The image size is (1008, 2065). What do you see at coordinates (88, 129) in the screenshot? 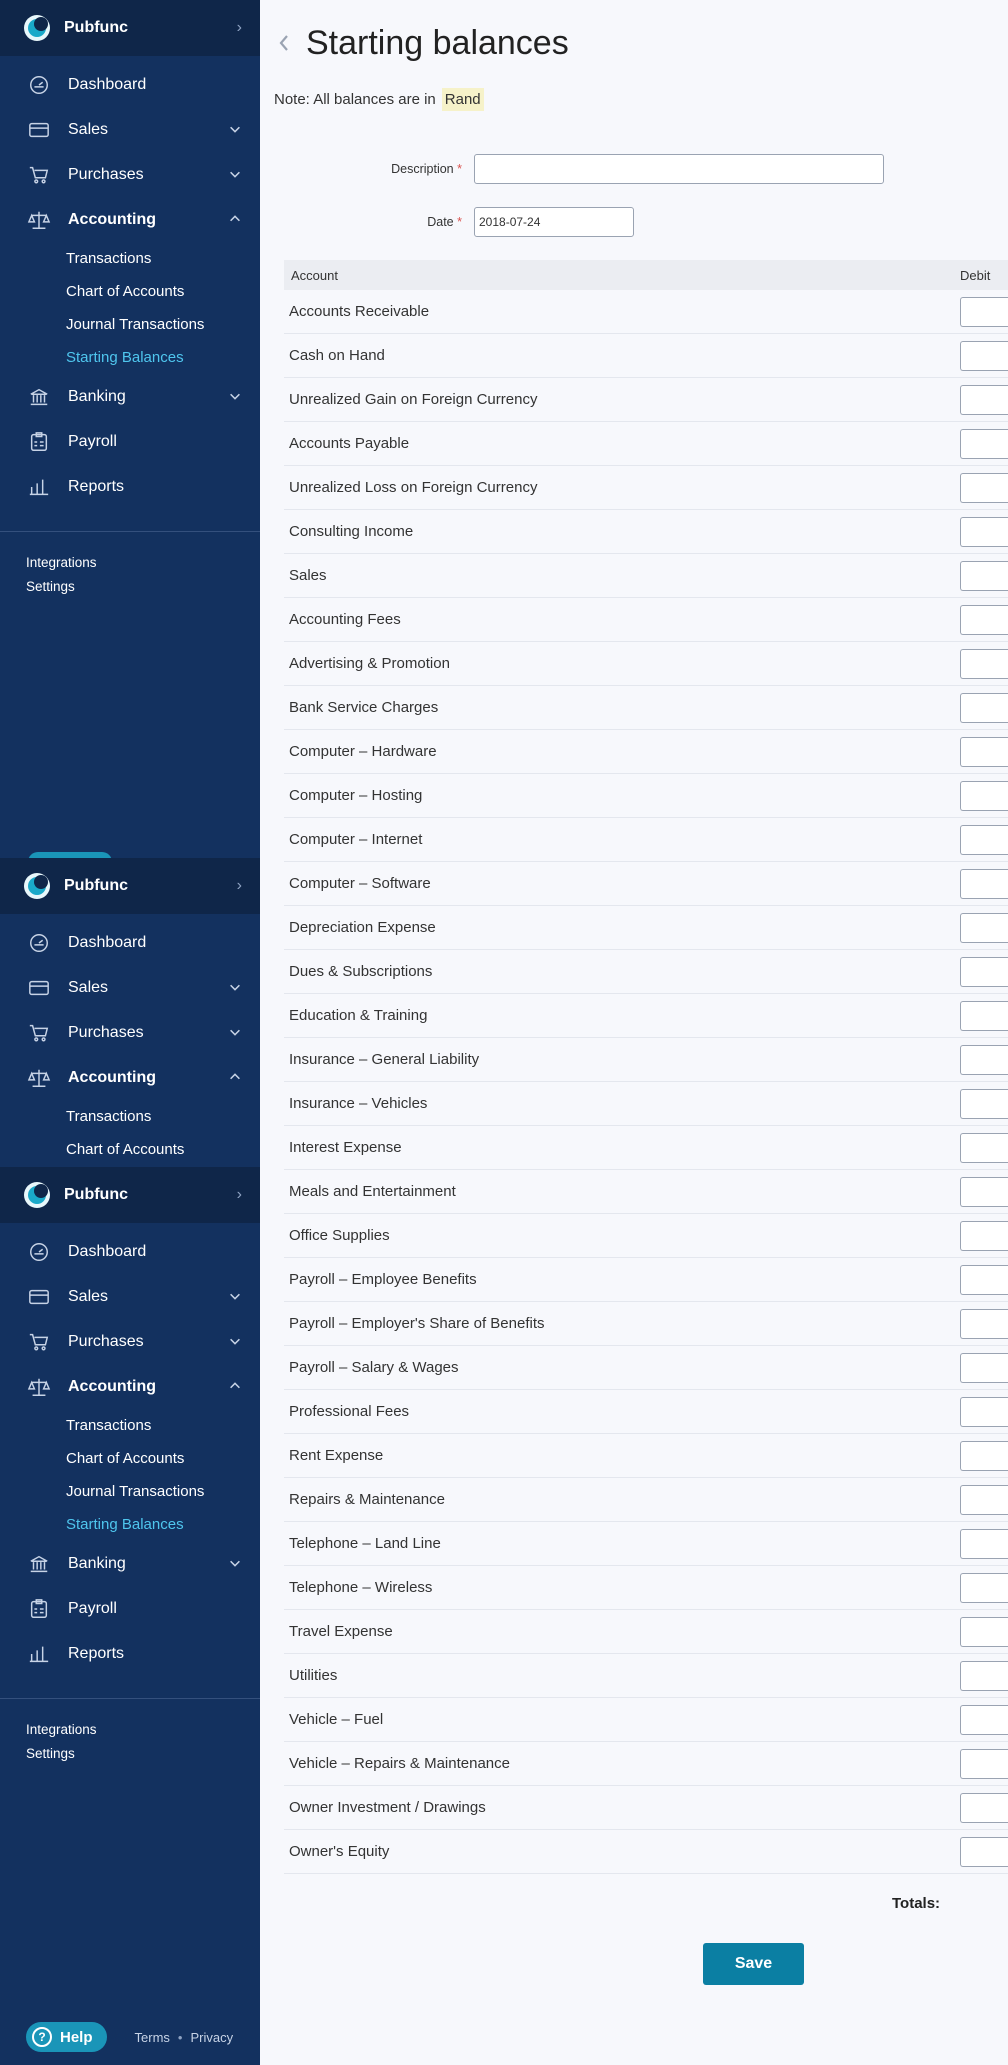
I see `sidebar-item-label: Sales` at bounding box center [88, 129].